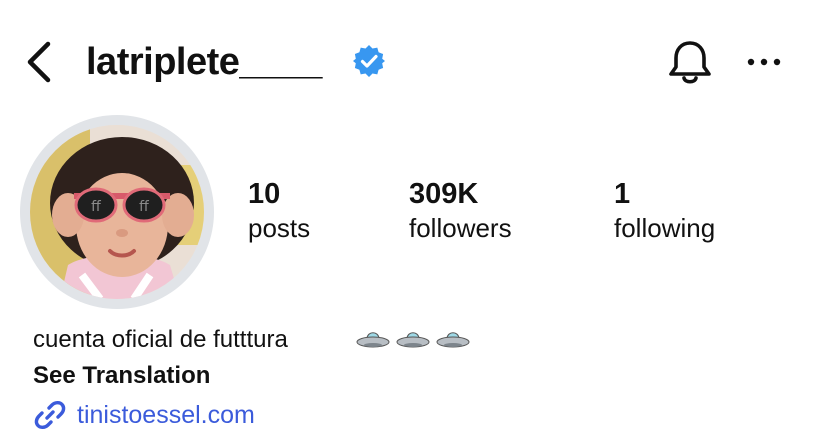 Image resolution: width=828 pixels, height=441 pixels. I want to click on profile-website-link: tinistoessel.com, so click(144, 415).